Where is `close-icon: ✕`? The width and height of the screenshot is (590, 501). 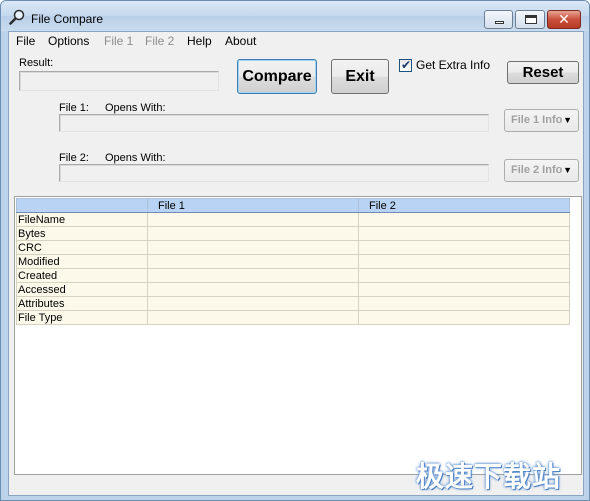
close-icon: ✕ is located at coordinates (564, 19).